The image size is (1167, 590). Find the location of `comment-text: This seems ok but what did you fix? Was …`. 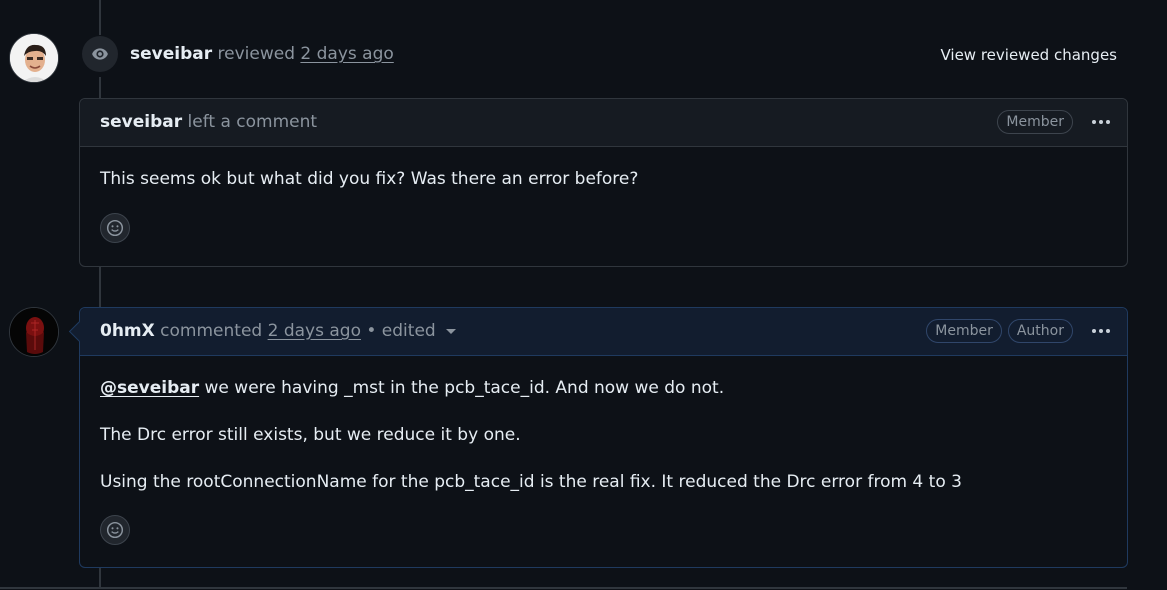

comment-text: This seems ok but what did you fix? Was … is located at coordinates (369, 179).